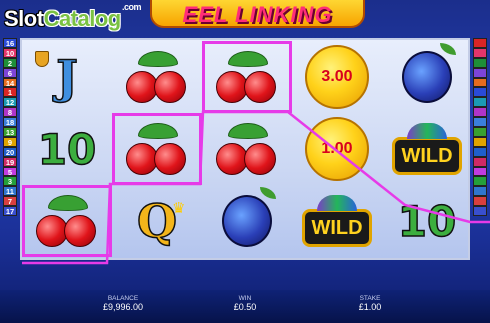  Describe the element at coordinates (42, 59) in the screenshot. I see `shield-icon` at that location.